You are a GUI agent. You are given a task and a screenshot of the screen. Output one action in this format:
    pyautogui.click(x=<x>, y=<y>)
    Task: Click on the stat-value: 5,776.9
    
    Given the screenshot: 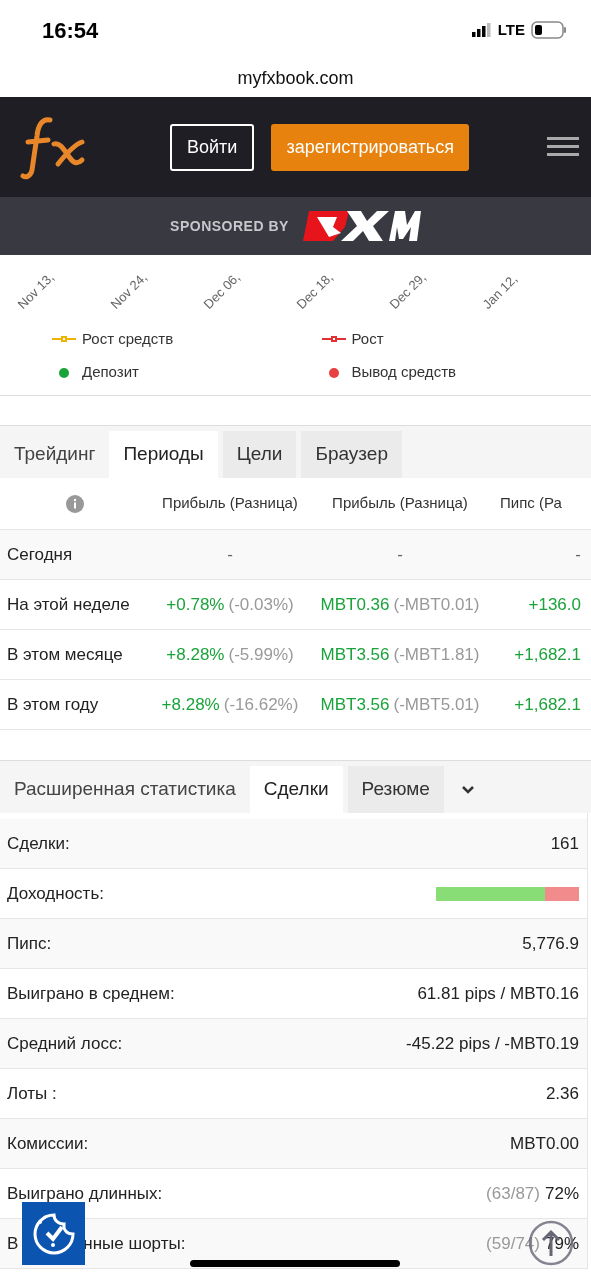 What is the action you would take?
    pyautogui.click(x=550, y=943)
    